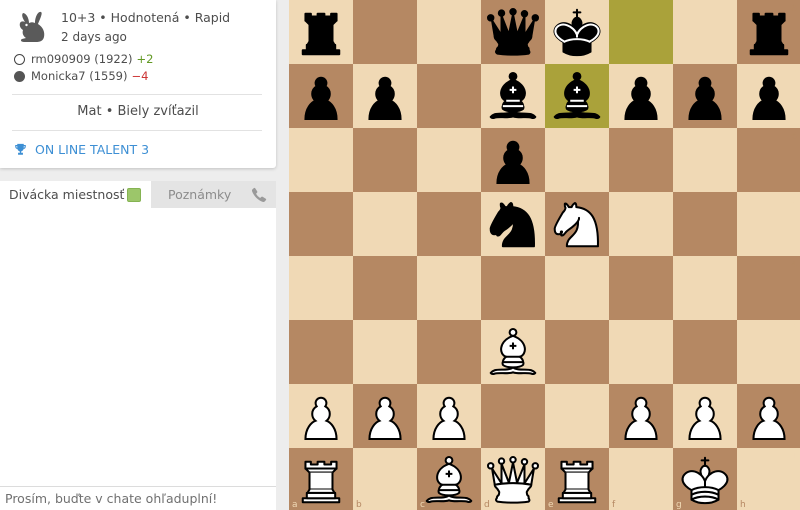 Image resolution: width=800 pixels, height=510 pixels. Describe the element at coordinates (92, 149) in the screenshot. I see `tournament-name: ON LINE TALENT 3` at that location.